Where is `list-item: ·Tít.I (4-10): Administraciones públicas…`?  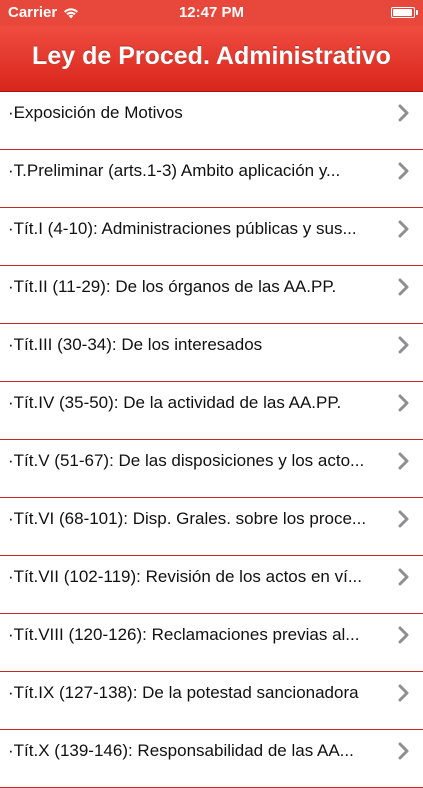
list-item: ·Tít.I (4-10): Administraciones públicas… is located at coordinates (211, 237).